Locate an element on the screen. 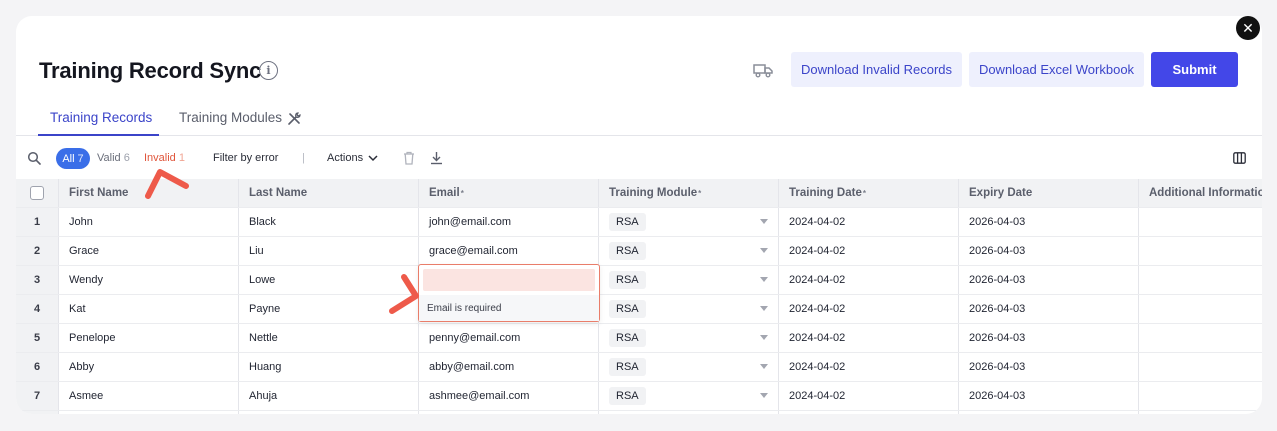  filter-invalid: Invalid 1 is located at coordinates (164, 158).